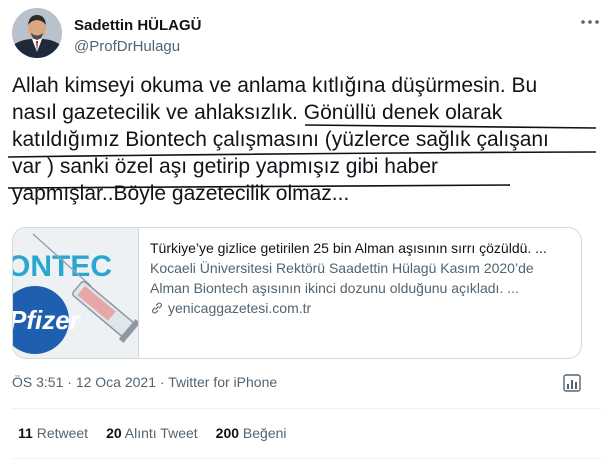  I want to click on vaccine-syringe-icon: ONTEC Pfizer, so click(75, 293).